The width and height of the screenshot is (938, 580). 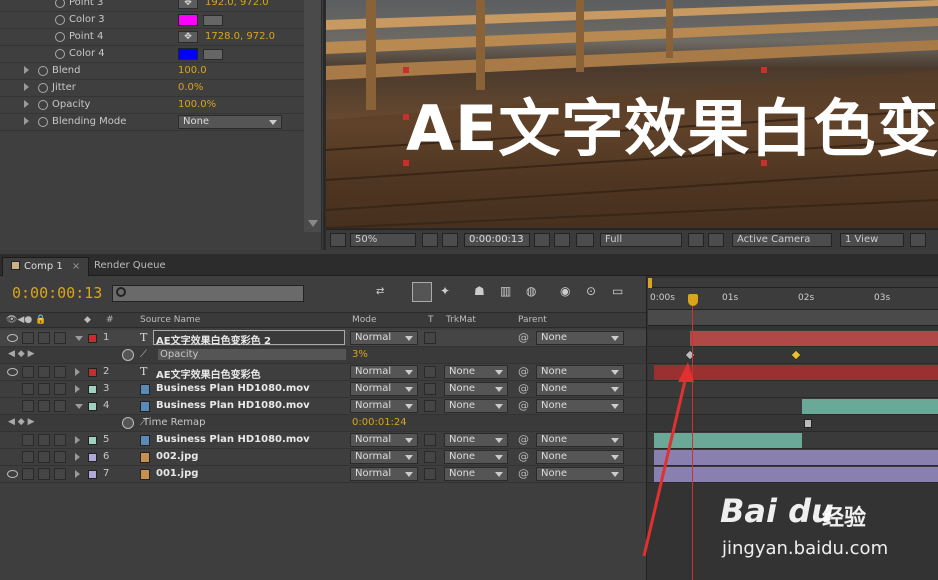 I want to click on parent-dropdown: None, so click(x=580, y=440).